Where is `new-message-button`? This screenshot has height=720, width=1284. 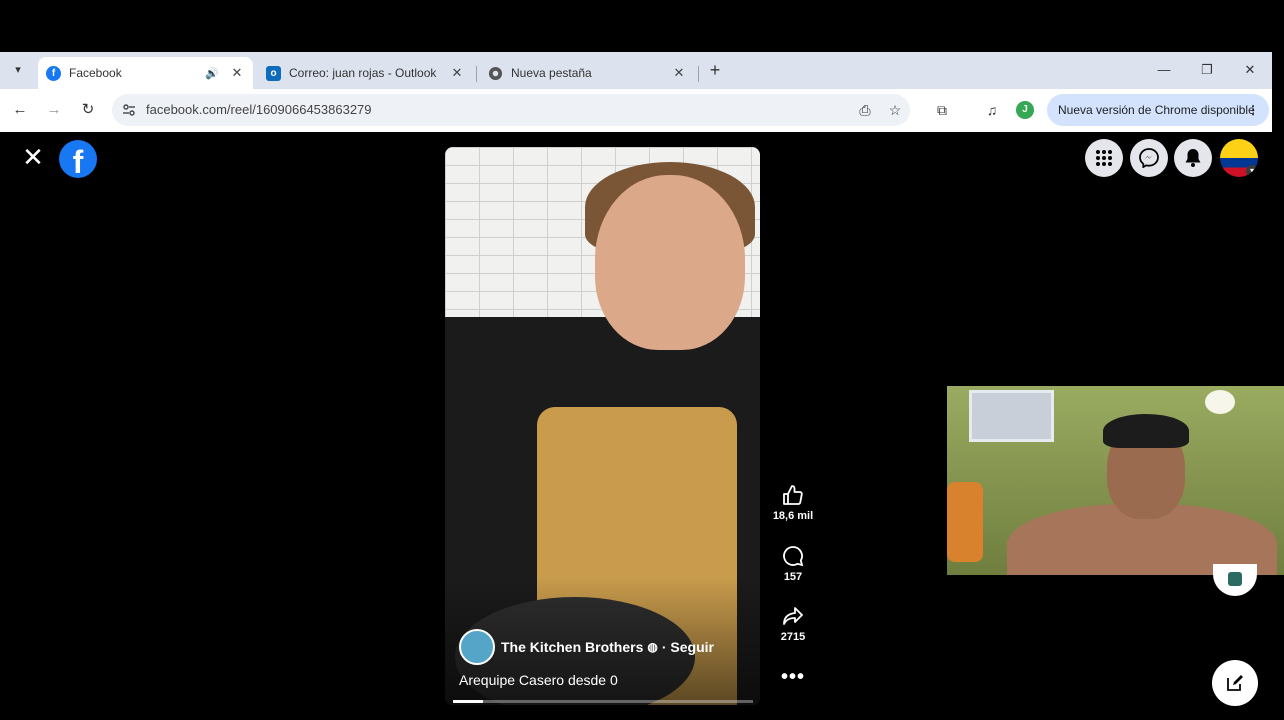 new-message-button is located at coordinates (1235, 683).